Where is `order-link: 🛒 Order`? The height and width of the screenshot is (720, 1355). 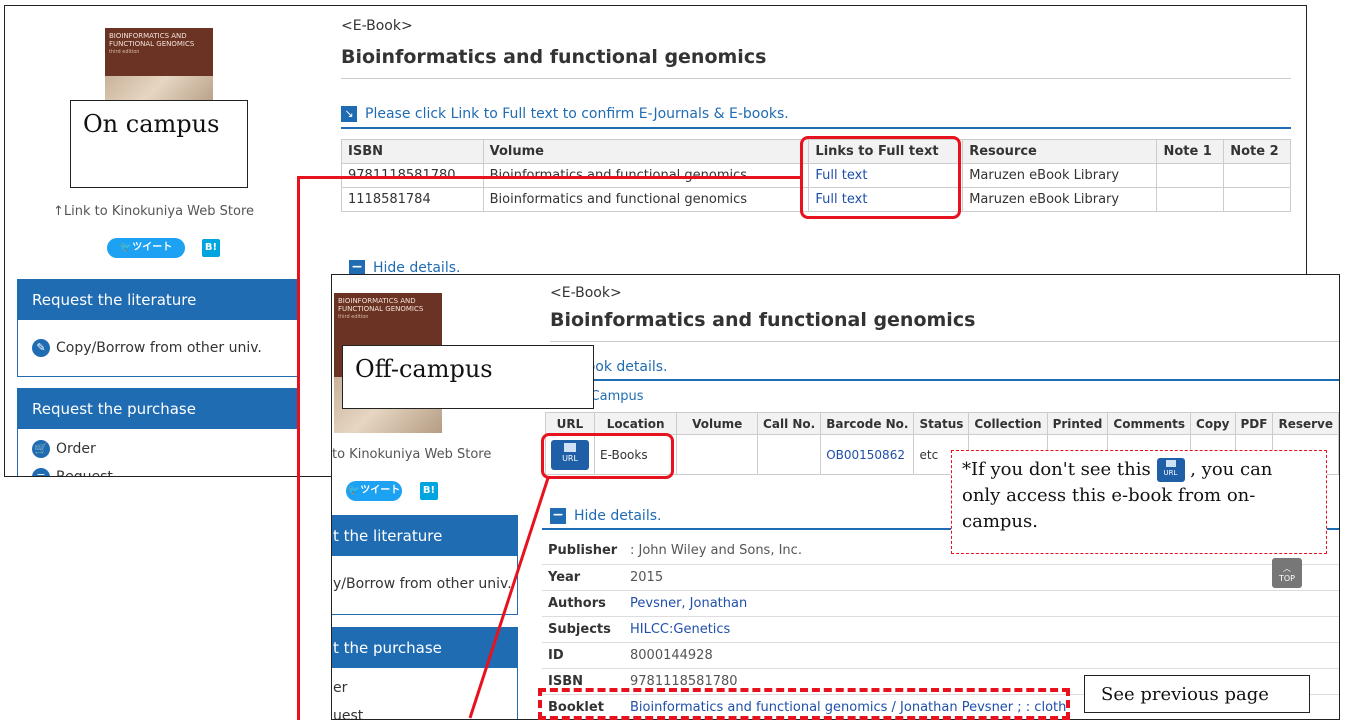 order-link: 🛒 Order is located at coordinates (158, 449).